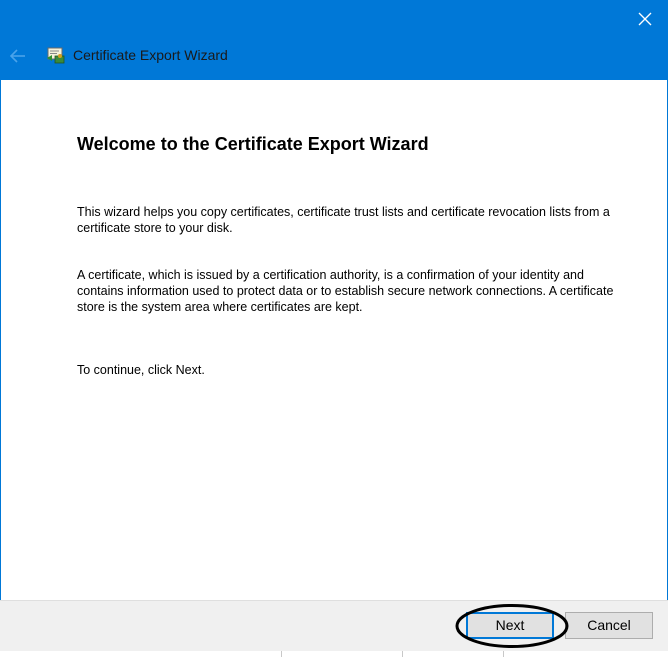  I want to click on continue-instruction: To continue, click Next., so click(141, 370).